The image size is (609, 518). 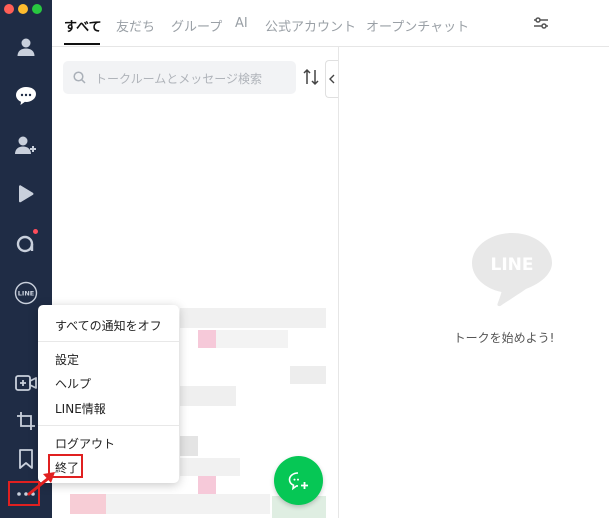 I want to click on panel-divider, so click(x=338, y=282).